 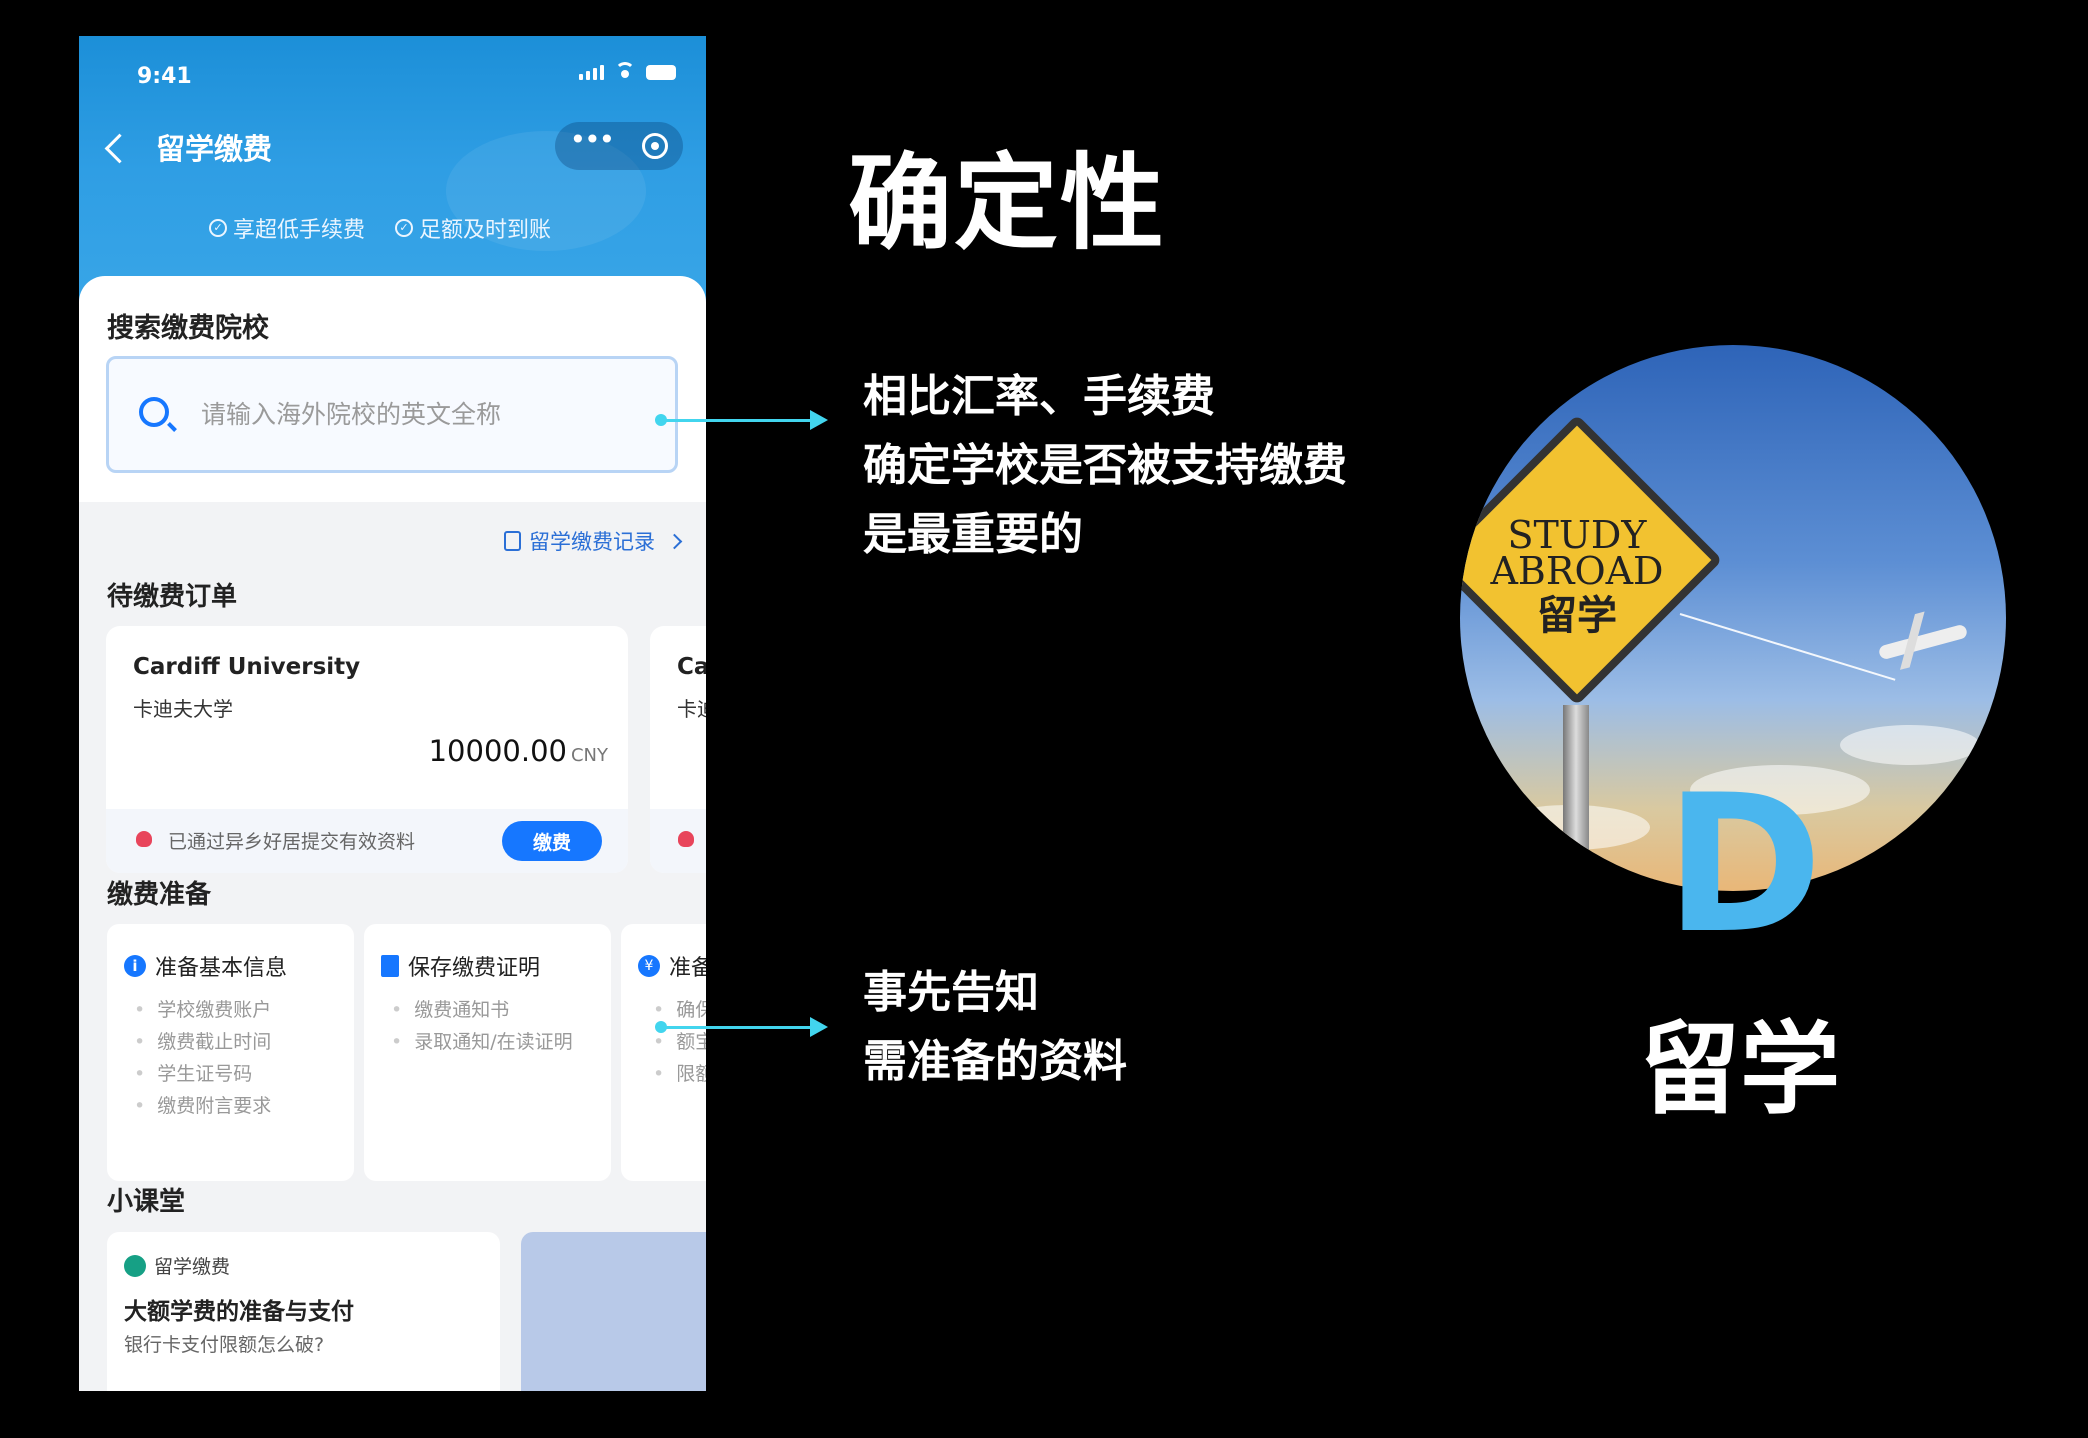 What do you see at coordinates (135, 966) in the screenshot?
I see `info-icon: i` at bounding box center [135, 966].